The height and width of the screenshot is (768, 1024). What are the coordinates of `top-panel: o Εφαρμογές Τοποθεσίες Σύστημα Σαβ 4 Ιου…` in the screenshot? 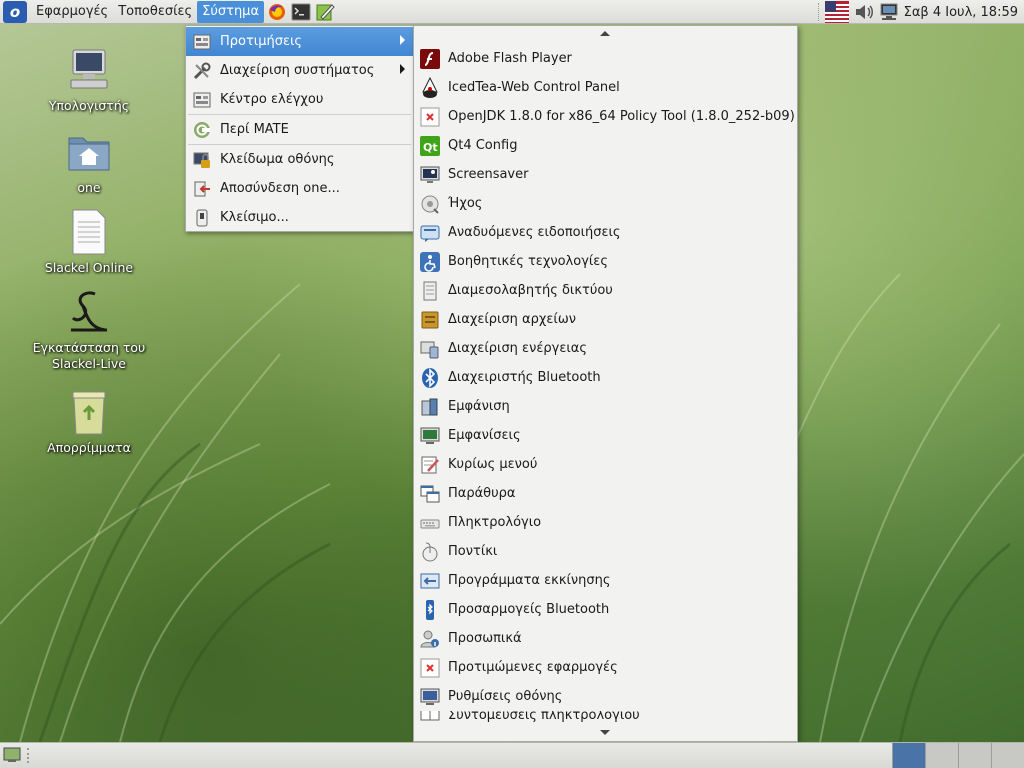 It's located at (512, 12).